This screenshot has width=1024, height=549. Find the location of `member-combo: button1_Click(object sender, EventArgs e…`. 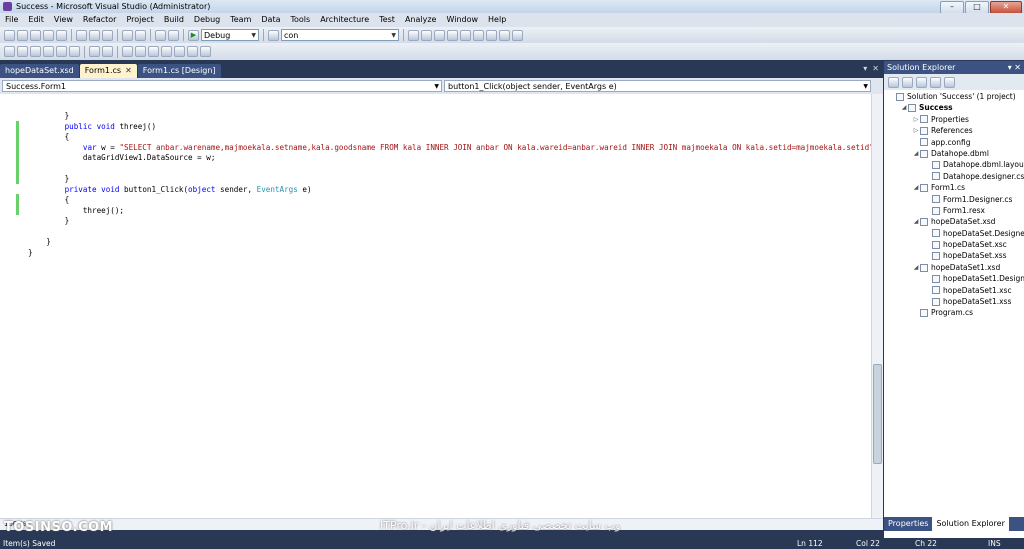

member-combo: button1_Click(object sender, EventArgs e… is located at coordinates (657, 86).